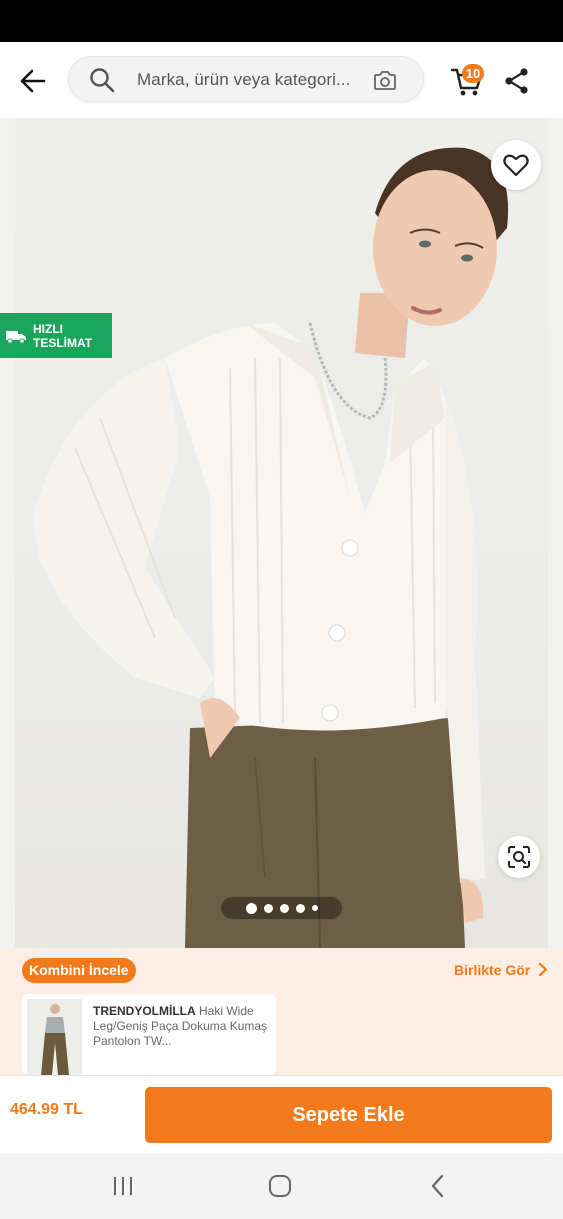 The image size is (563, 1219). Describe the element at coordinates (46, 1109) in the screenshot. I see `product-price: 464.99 TL` at that location.